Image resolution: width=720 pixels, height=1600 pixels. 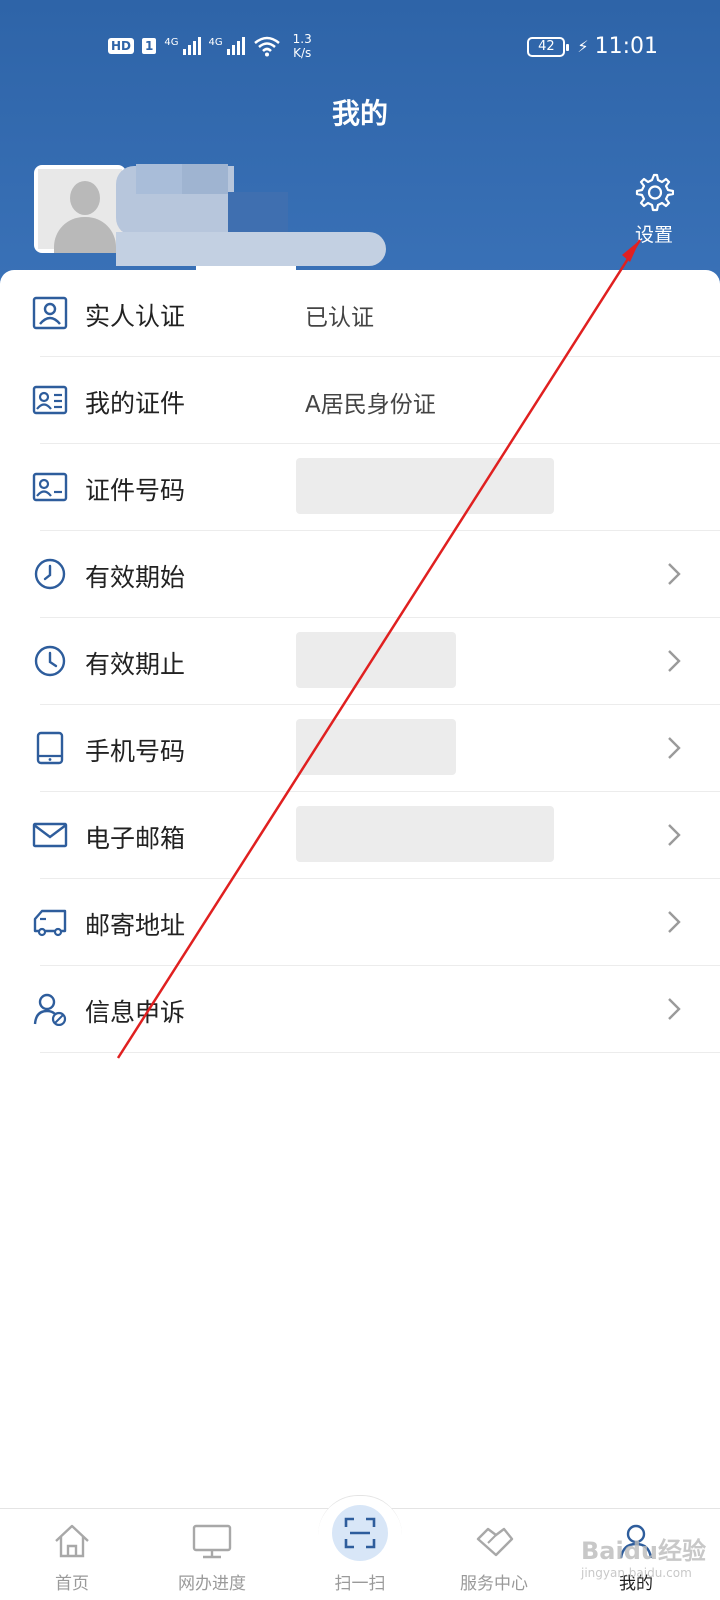 I want to click on item-label: 实人认证, so click(x=135, y=316).